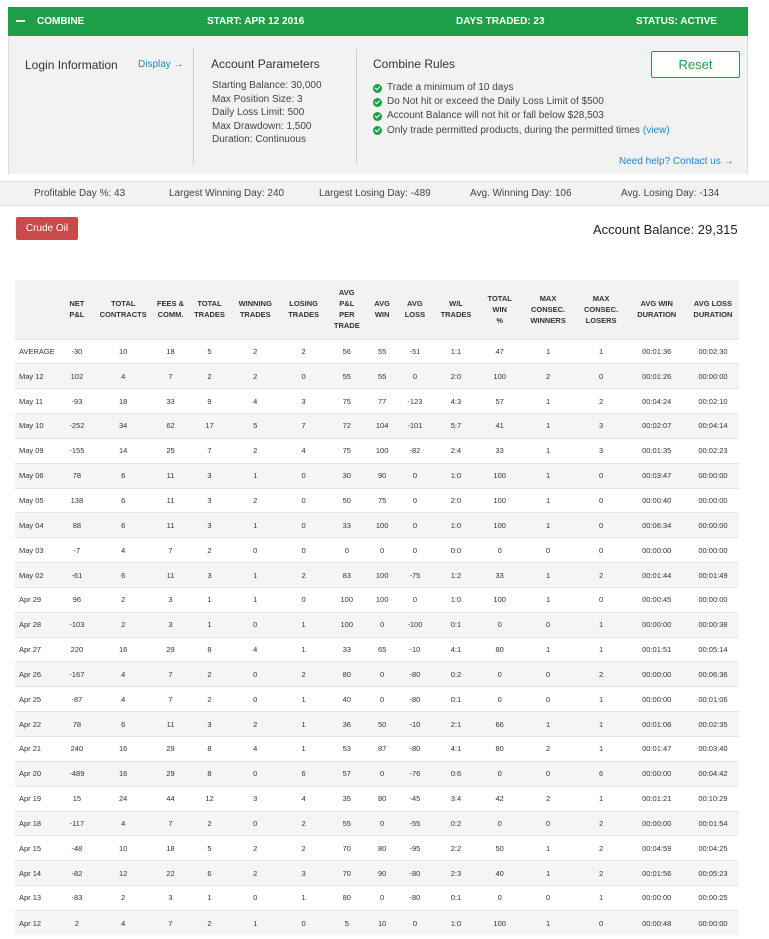 The height and width of the screenshot is (939, 769). Describe the element at coordinates (712, 550) in the screenshot. I see `table-cell: 00:00:00` at that location.